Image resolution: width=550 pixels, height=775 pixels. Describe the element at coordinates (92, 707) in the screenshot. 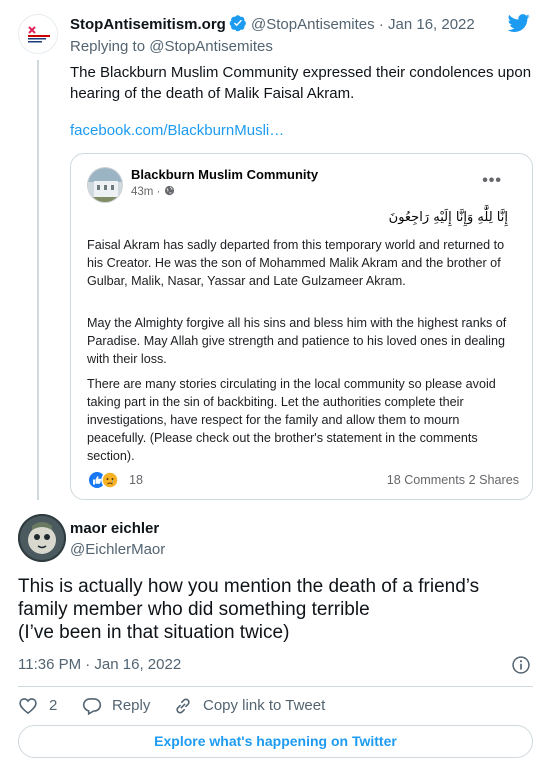

I see `reply-bubble-icon` at that location.